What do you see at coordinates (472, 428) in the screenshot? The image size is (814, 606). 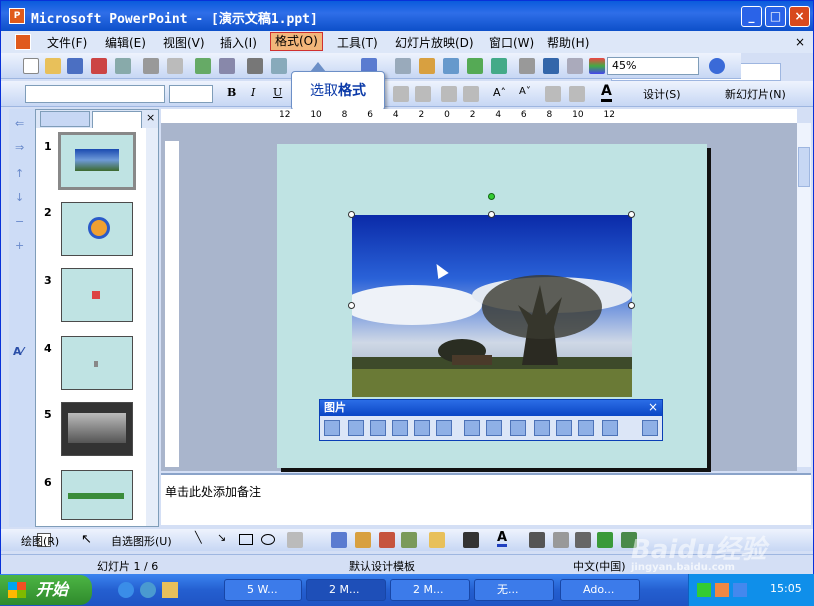 I see `crop-icon` at bounding box center [472, 428].